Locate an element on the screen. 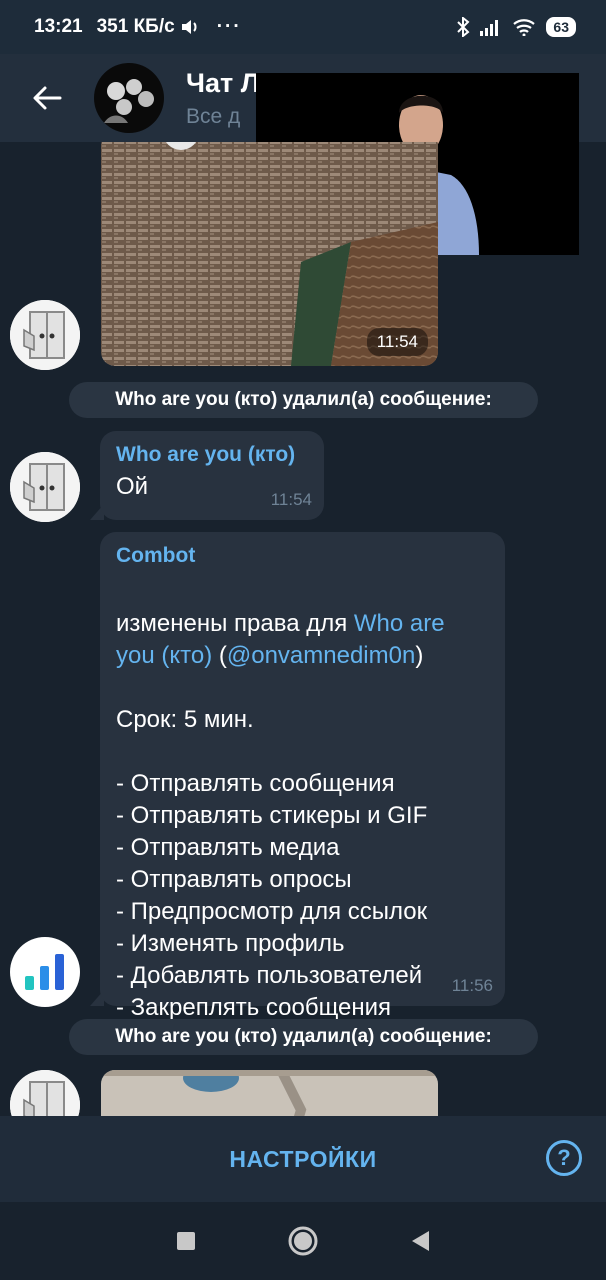  message-time: 11:56 is located at coordinates (472, 985).